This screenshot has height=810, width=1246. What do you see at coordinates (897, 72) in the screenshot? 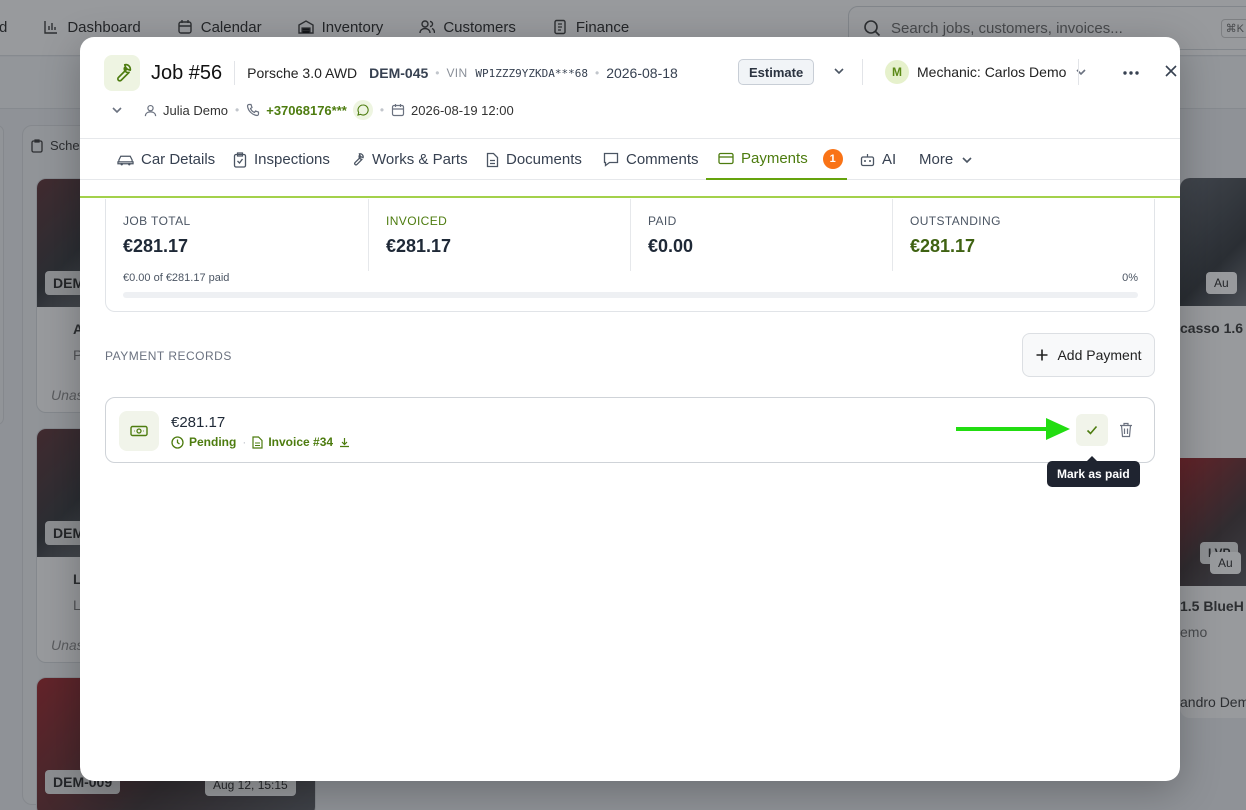
I see `mechanic-avatar: M` at bounding box center [897, 72].